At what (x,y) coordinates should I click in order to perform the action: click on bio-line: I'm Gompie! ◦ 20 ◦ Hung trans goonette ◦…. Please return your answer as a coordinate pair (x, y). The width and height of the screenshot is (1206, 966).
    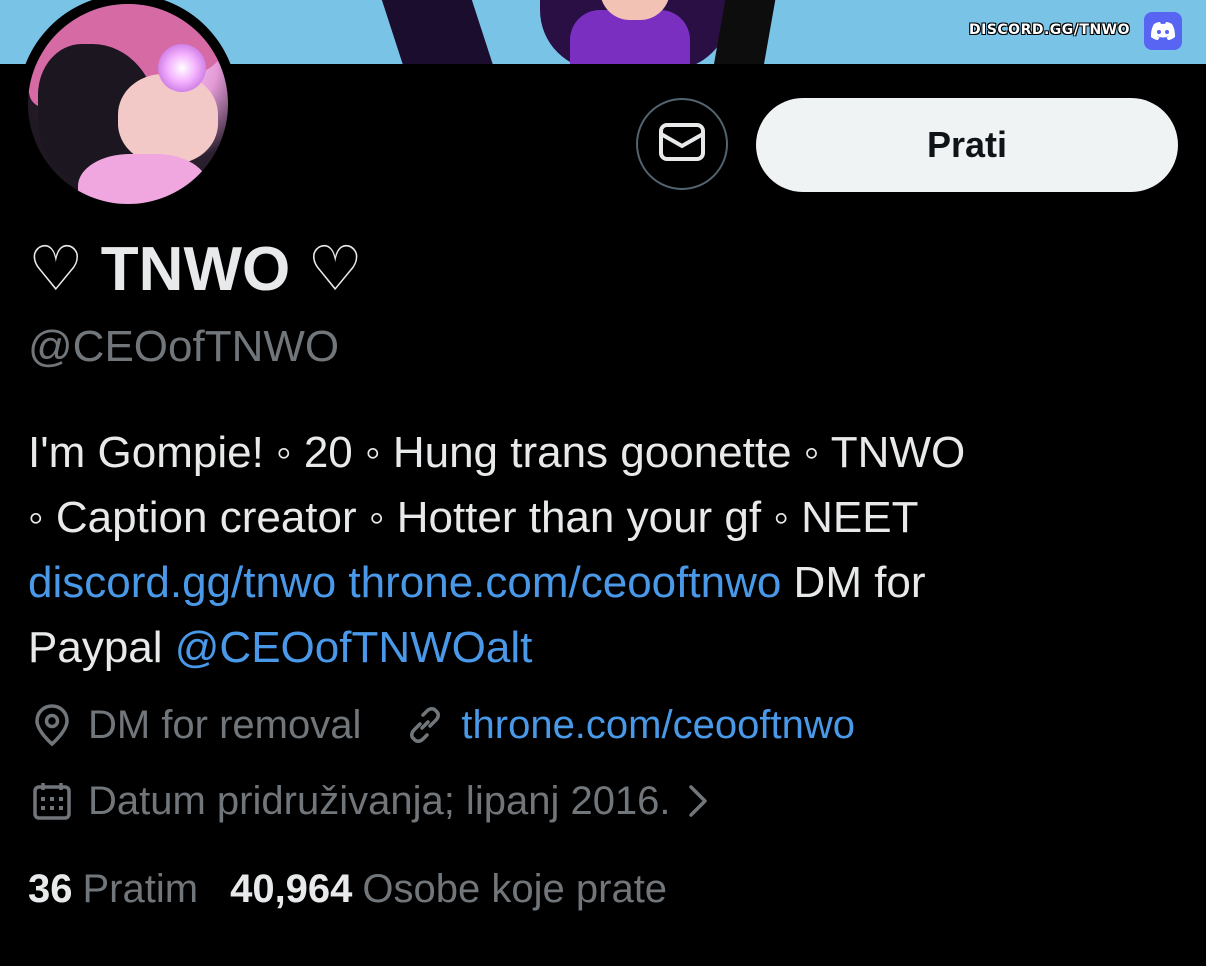
    Looking at the image, I should click on (497, 452).